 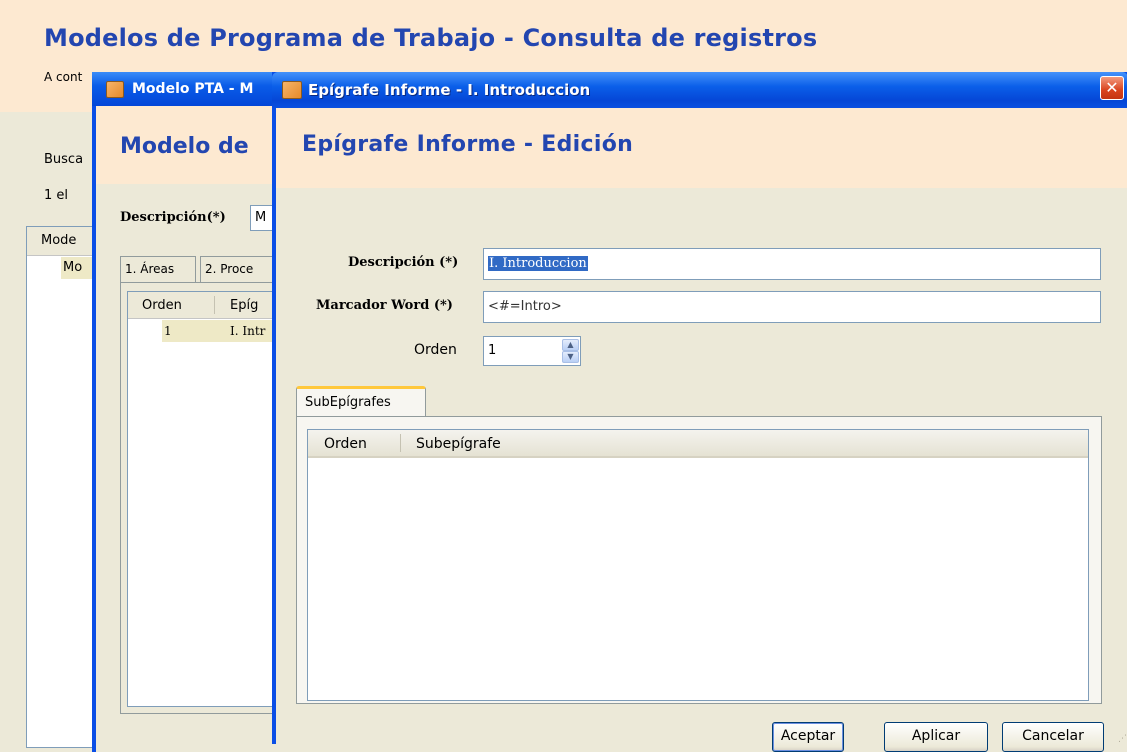 What do you see at coordinates (792, 264) in the screenshot?
I see `description-field: I. Introduccion` at bounding box center [792, 264].